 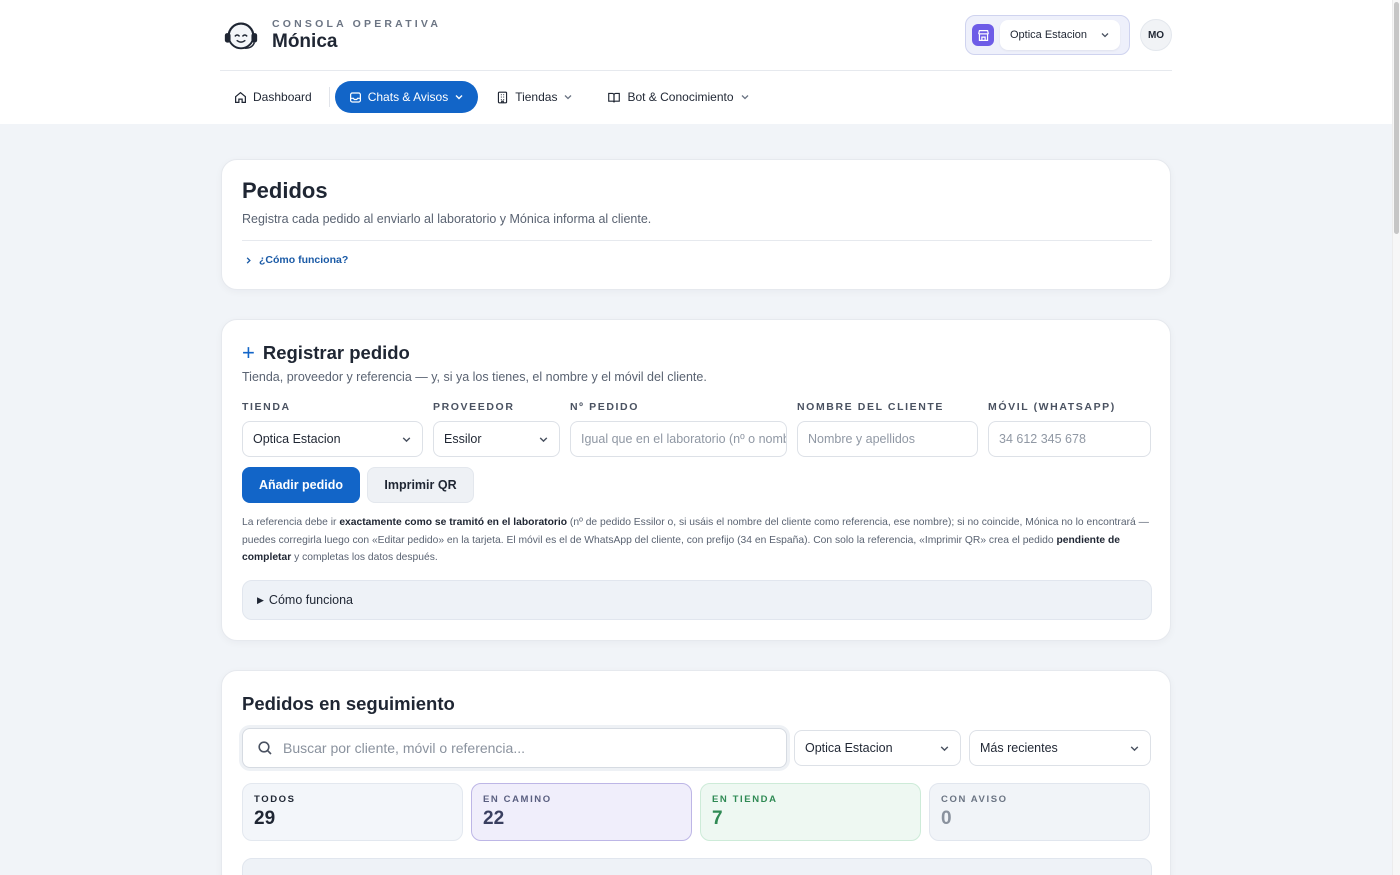 What do you see at coordinates (266, 407) in the screenshot?
I see `store-field-label: TIENDA` at bounding box center [266, 407].